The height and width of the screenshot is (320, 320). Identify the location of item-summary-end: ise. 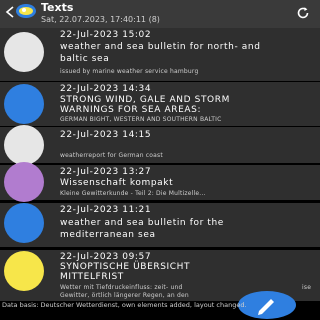
(307, 287).